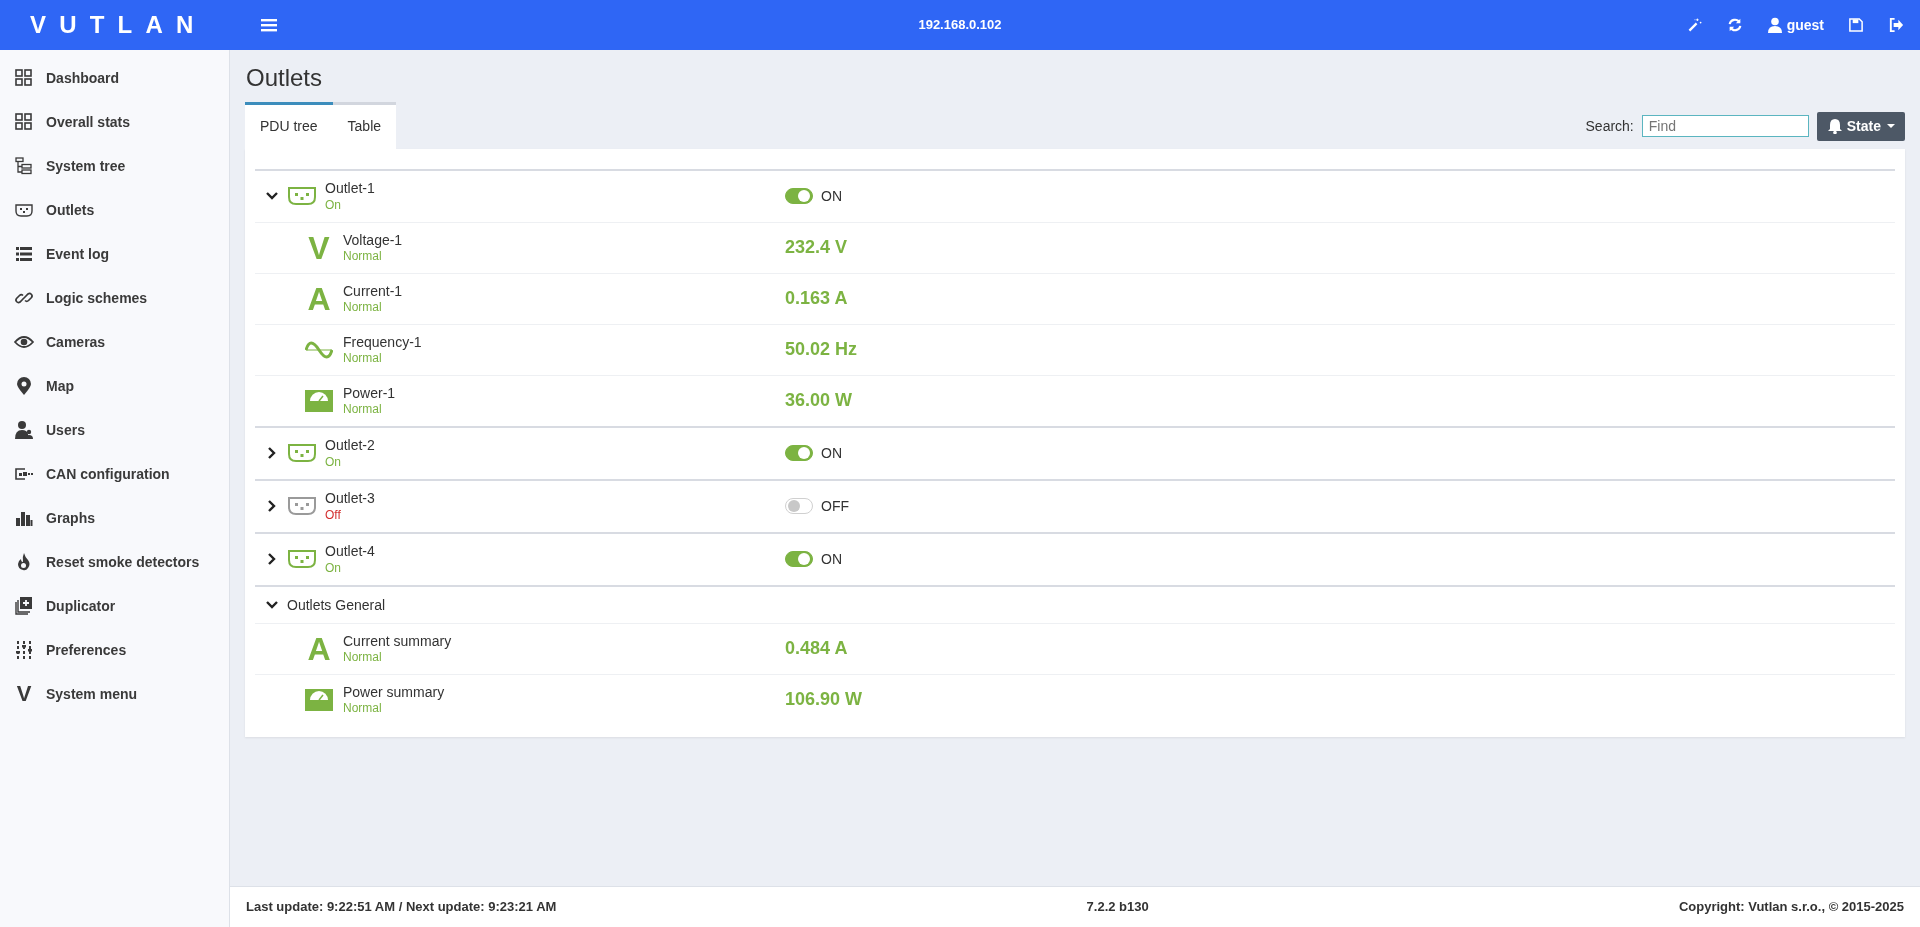 The height and width of the screenshot is (927, 1920). Describe the element at coordinates (1791, 907) in the screenshot. I see `copyright-text: Copyright: Vutlan s.r.o., © 2015-2025` at that location.